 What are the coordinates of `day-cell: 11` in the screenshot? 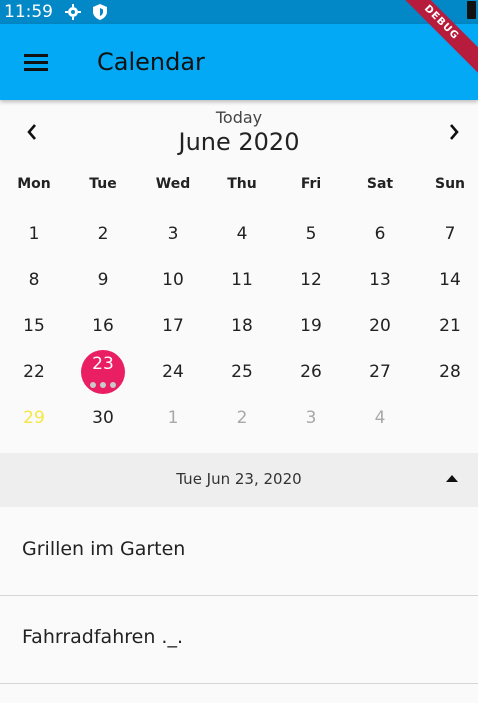 It's located at (242, 280).